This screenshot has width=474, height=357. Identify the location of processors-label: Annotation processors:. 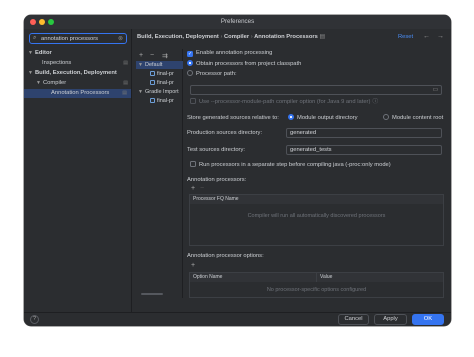
(217, 180).